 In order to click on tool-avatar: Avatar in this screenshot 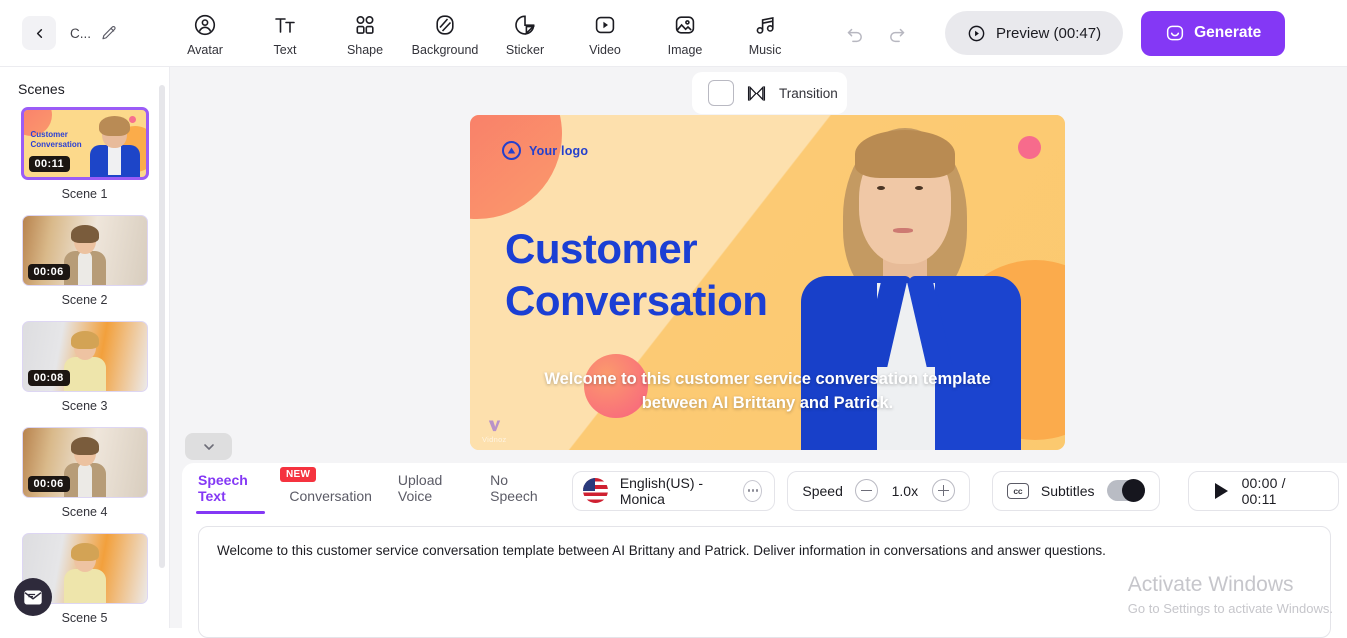, I will do `click(205, 33)`.